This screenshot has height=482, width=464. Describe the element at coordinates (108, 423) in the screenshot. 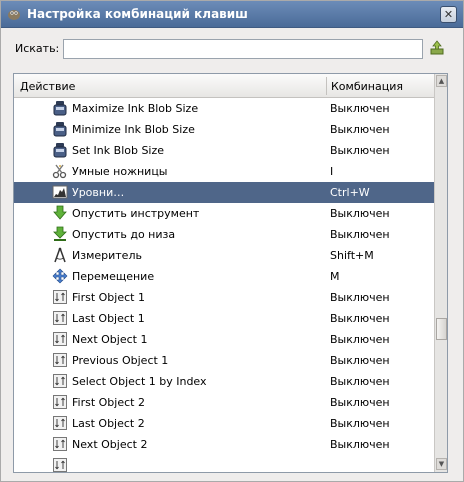

I see `action-name: Last Object 2` at that location.